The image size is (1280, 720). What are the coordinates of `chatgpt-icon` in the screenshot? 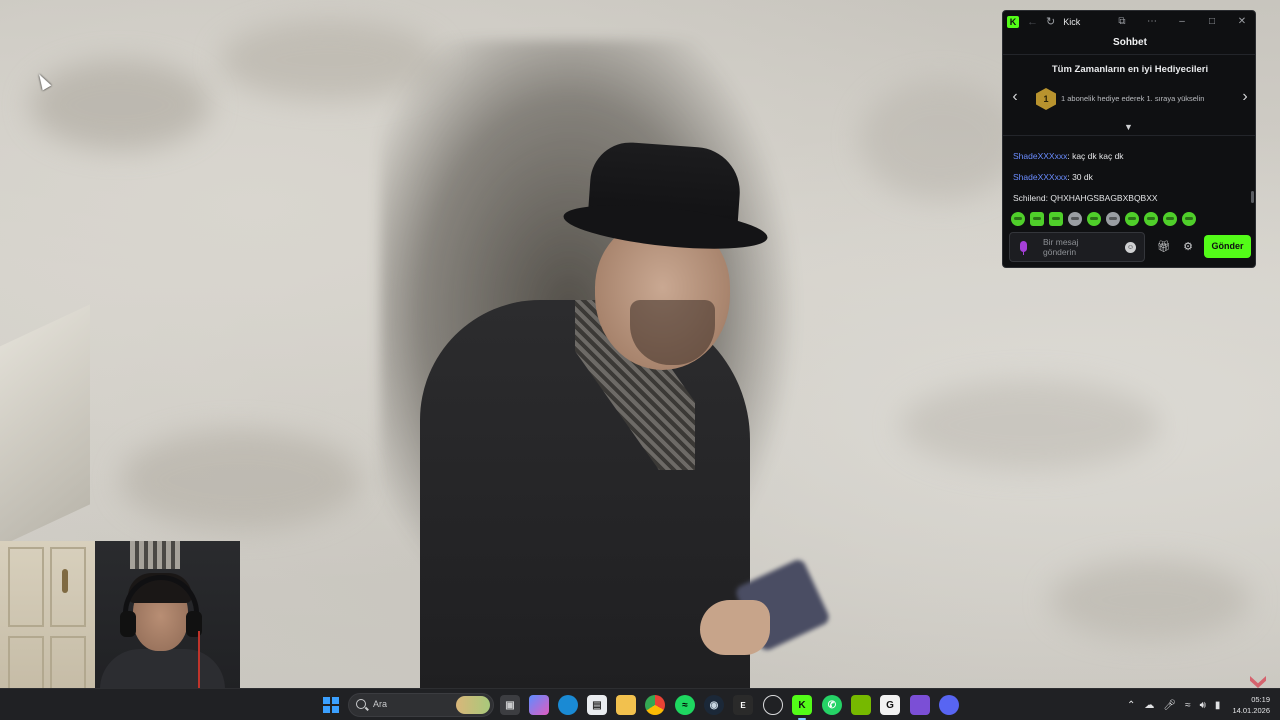 It's located at (773, 705).